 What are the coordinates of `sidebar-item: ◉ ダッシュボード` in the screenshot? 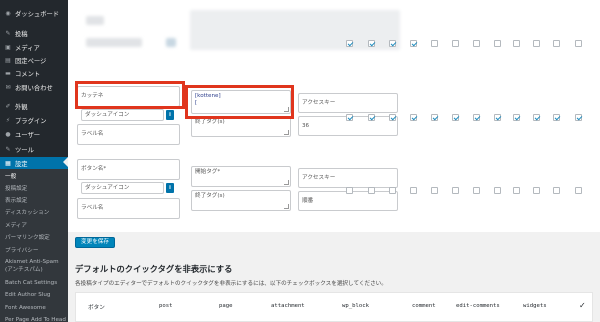 It's located at (34, 13).